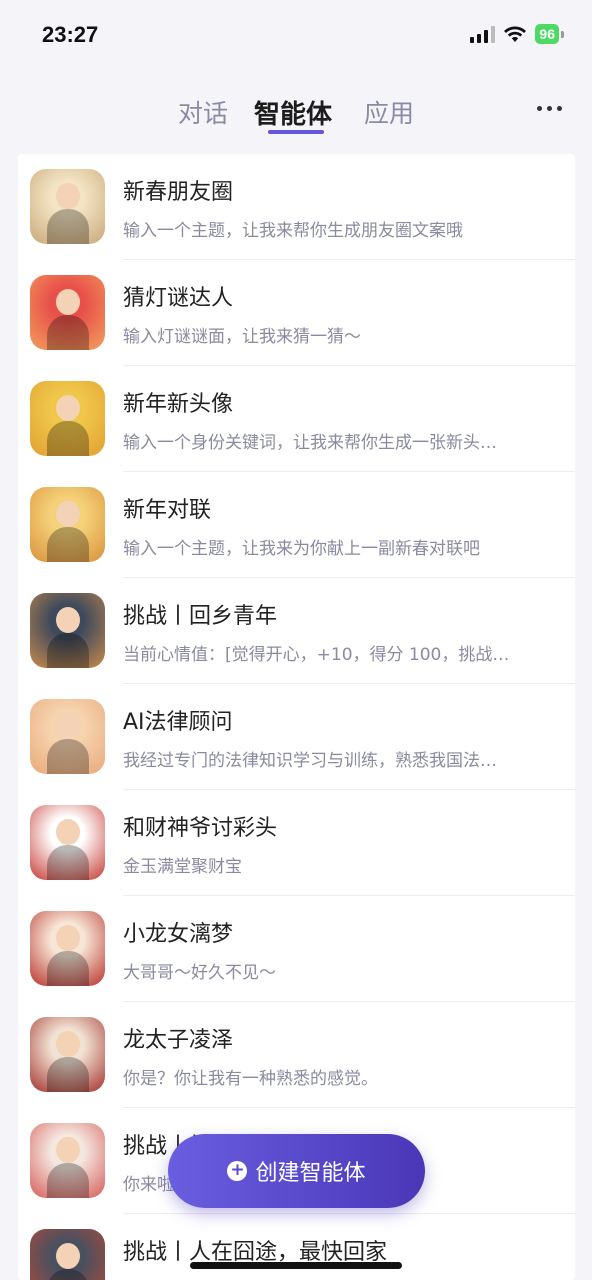 The height and width of the screenshot is (1280, 592). Describe the element at coordinates (178, 722) in the screenshot. I see `agent-name: AI法律顾问` at that location.